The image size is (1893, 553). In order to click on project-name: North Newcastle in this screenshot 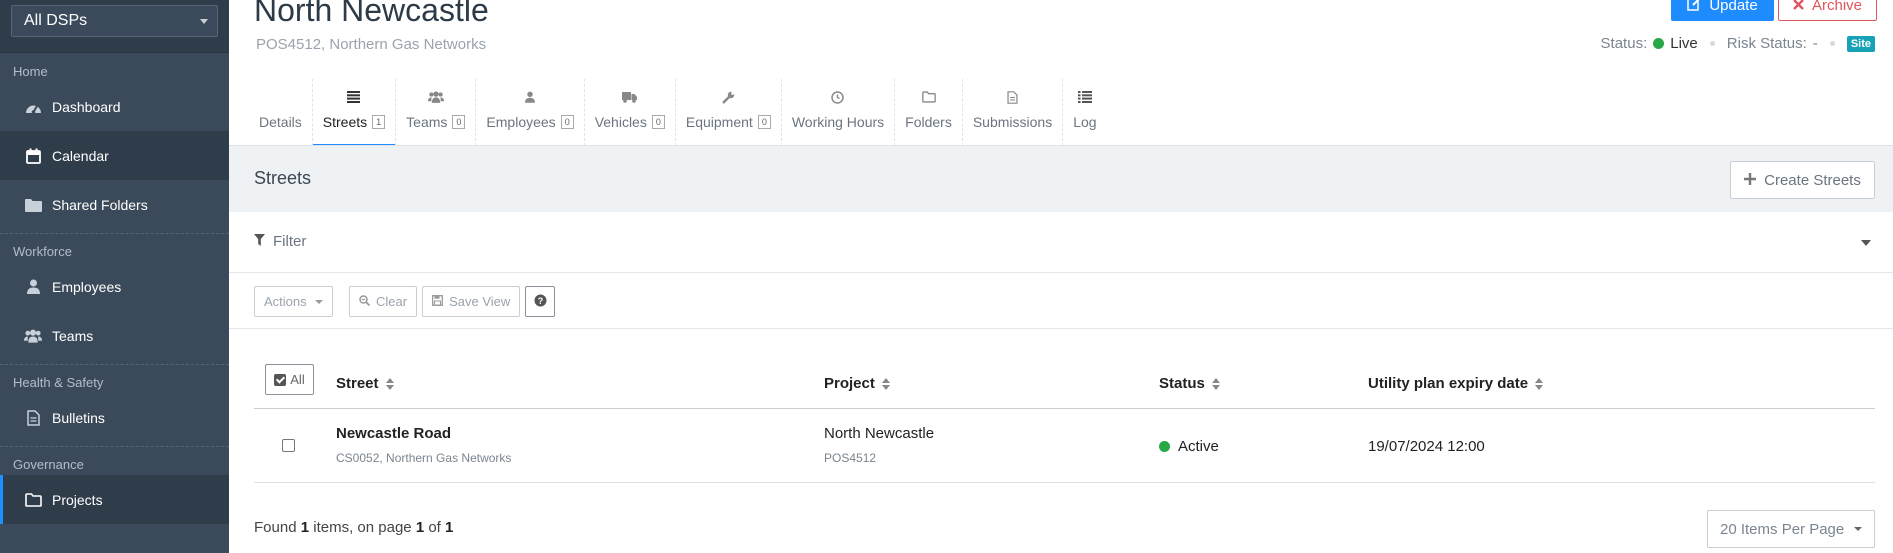, I will do `click(879, 433)`.